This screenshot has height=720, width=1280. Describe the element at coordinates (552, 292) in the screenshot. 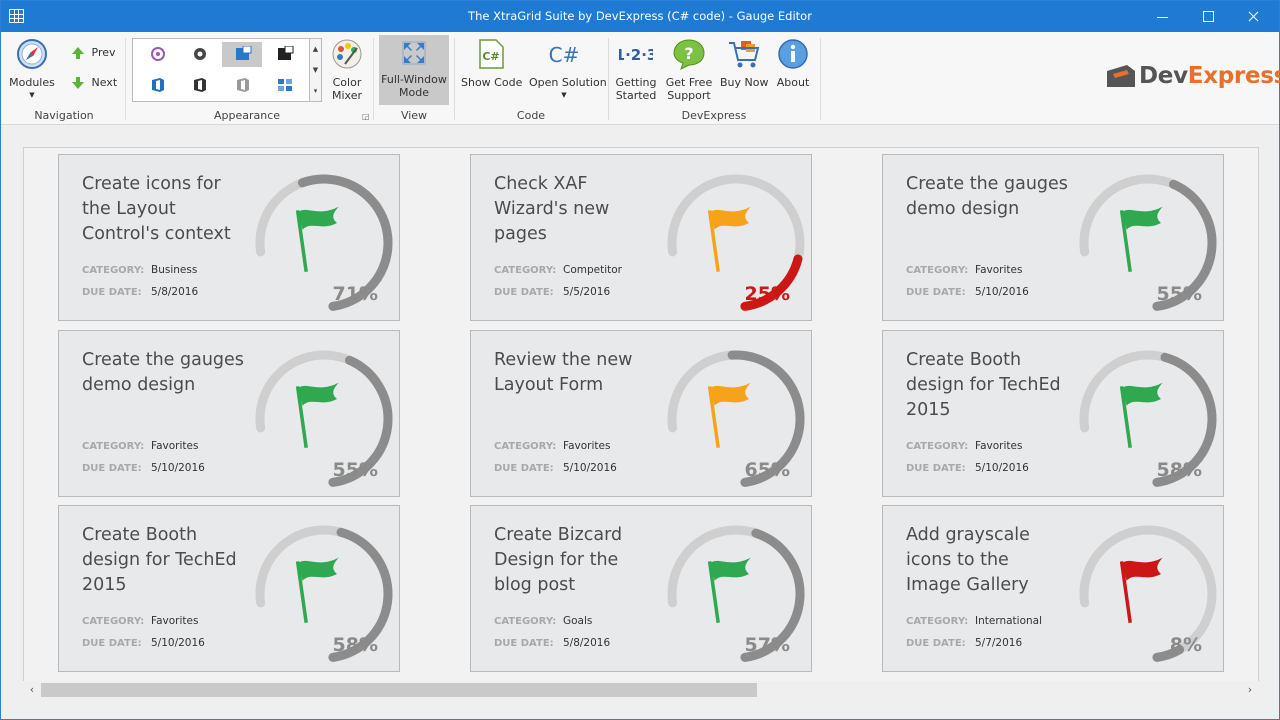

I see `task-due-date: DUE DATE: 5/5/2016` at that location.